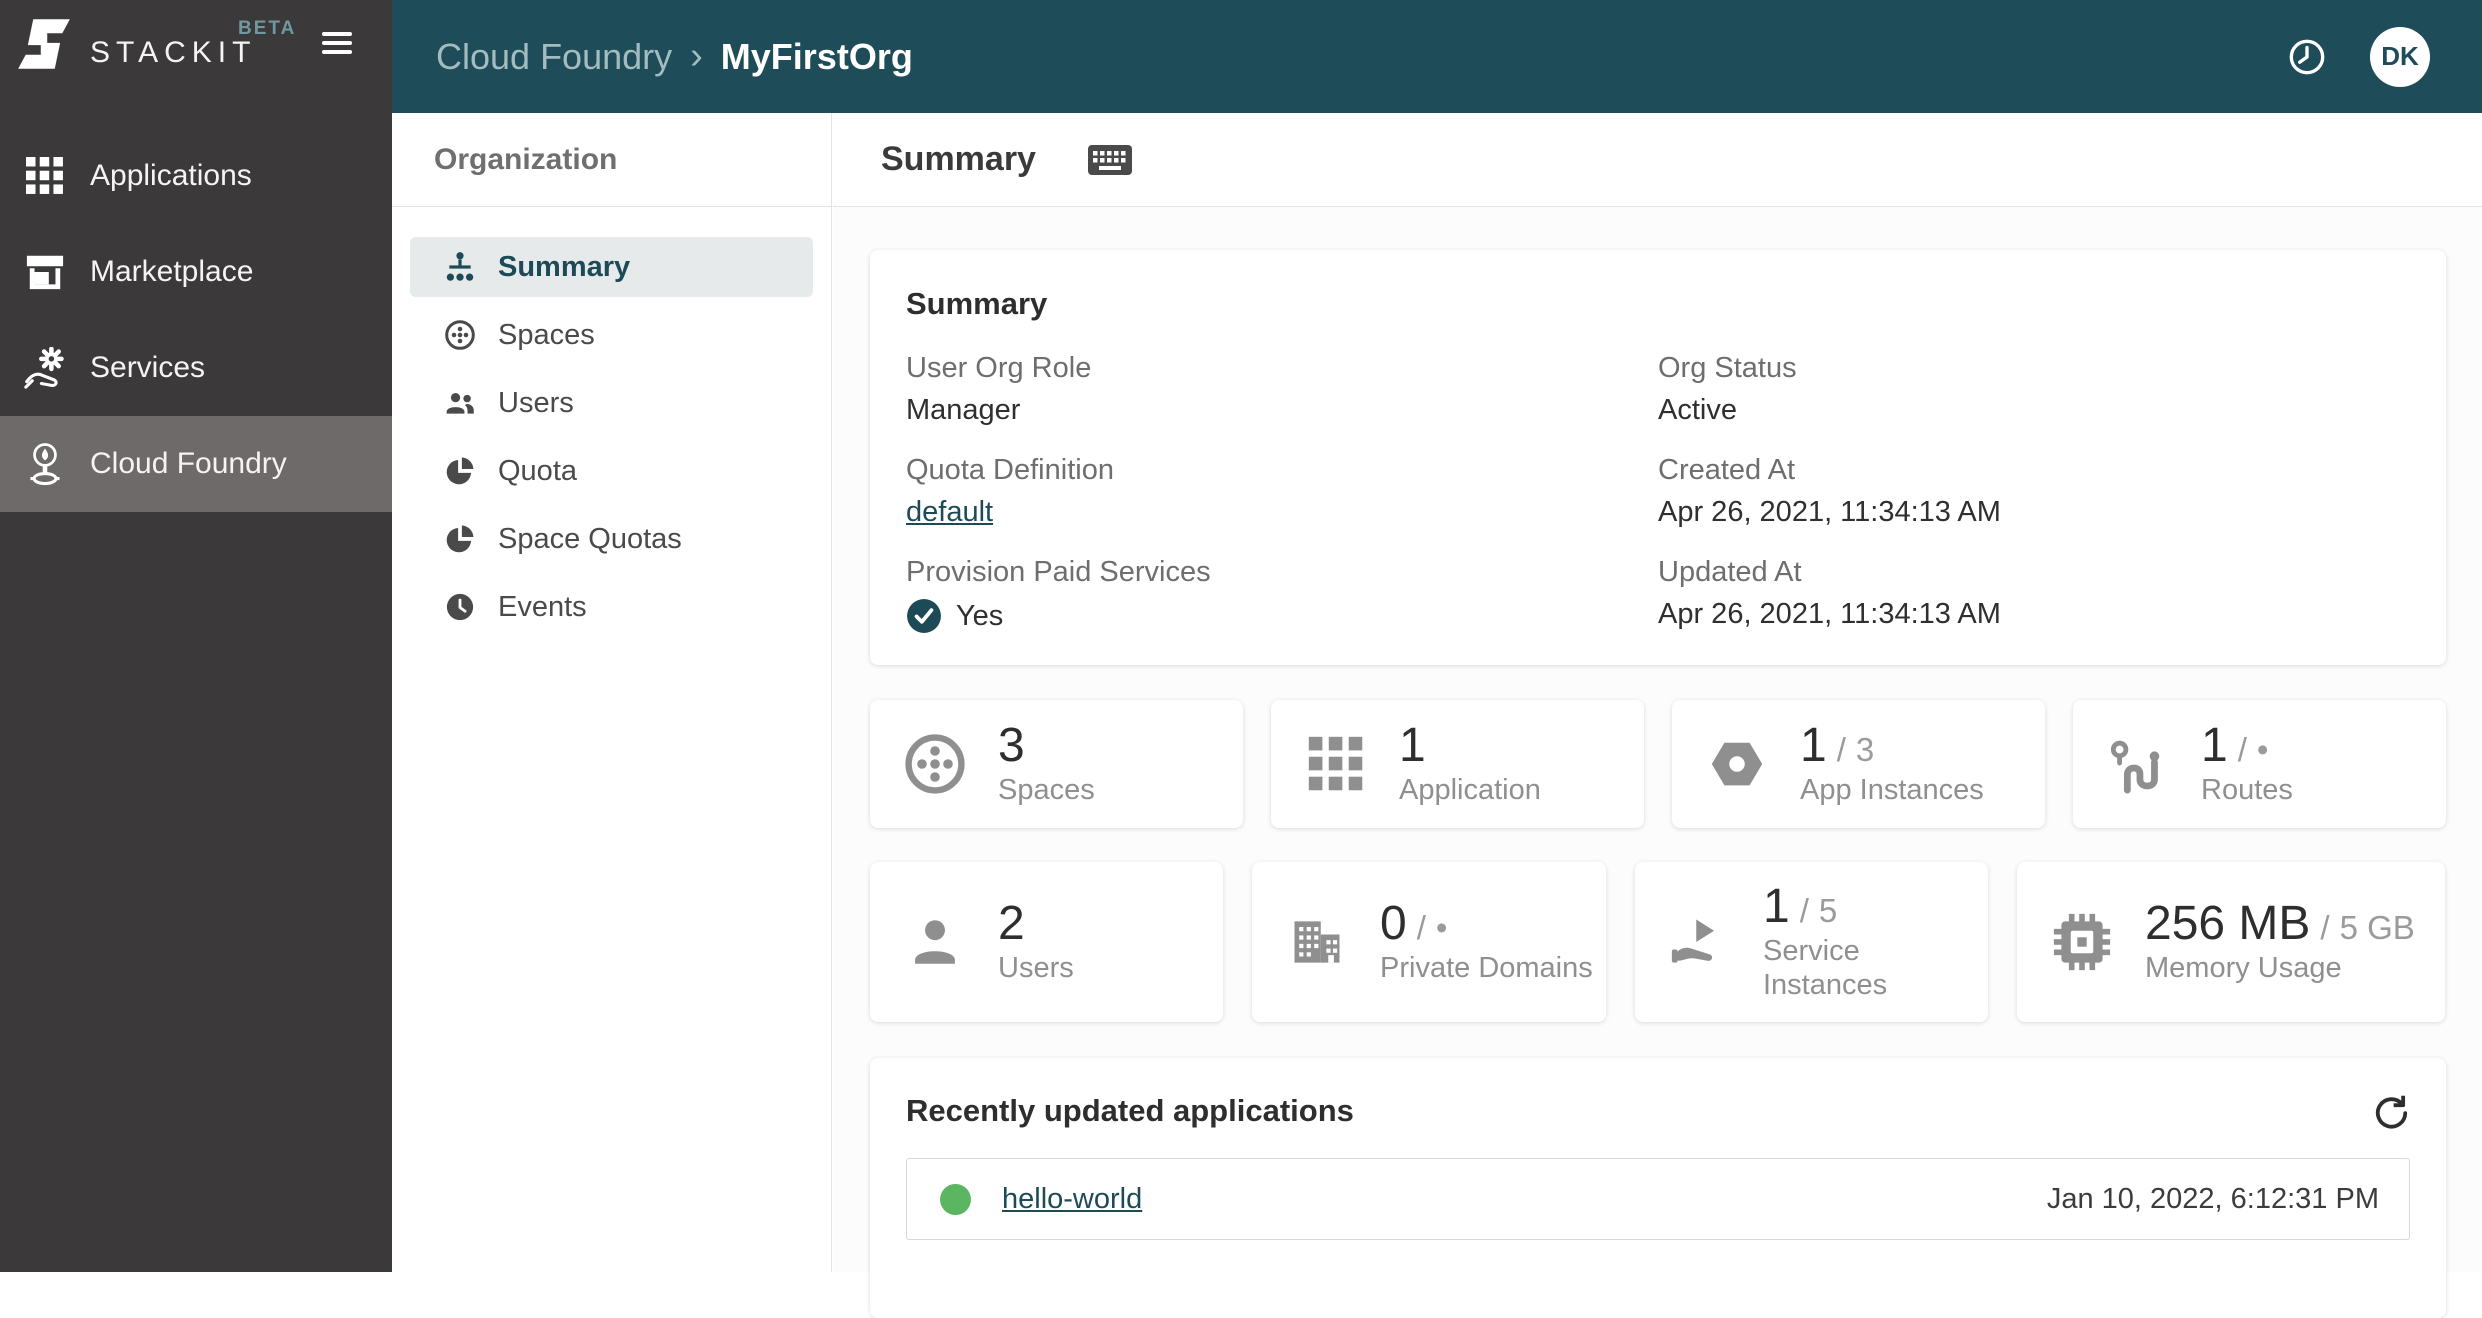  I want to click on refresh-button, so click(2391, 1111).